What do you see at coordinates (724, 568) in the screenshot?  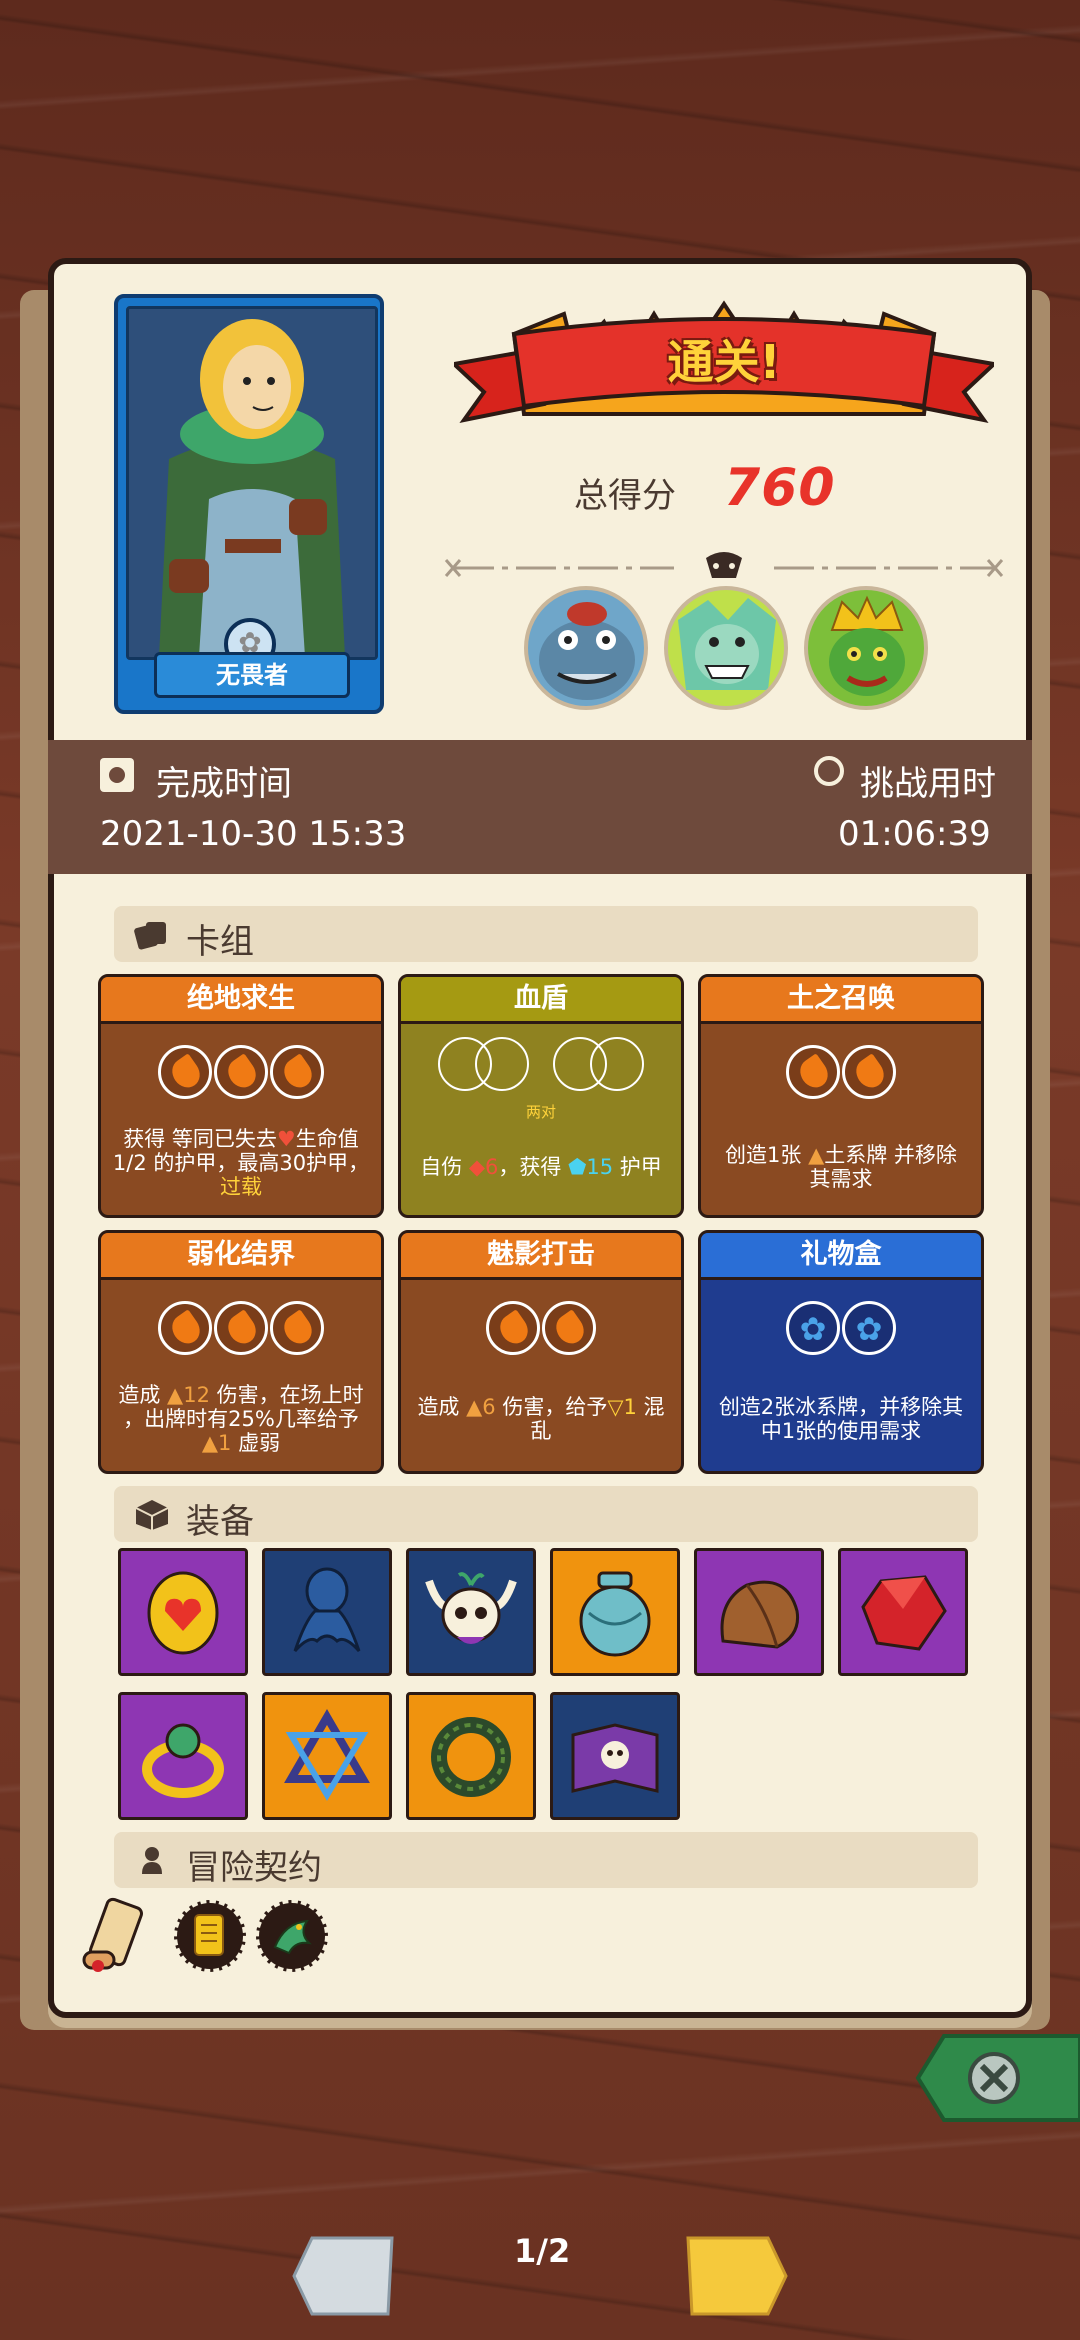 I see `ornament-divider` at bounding box center [724, 568].